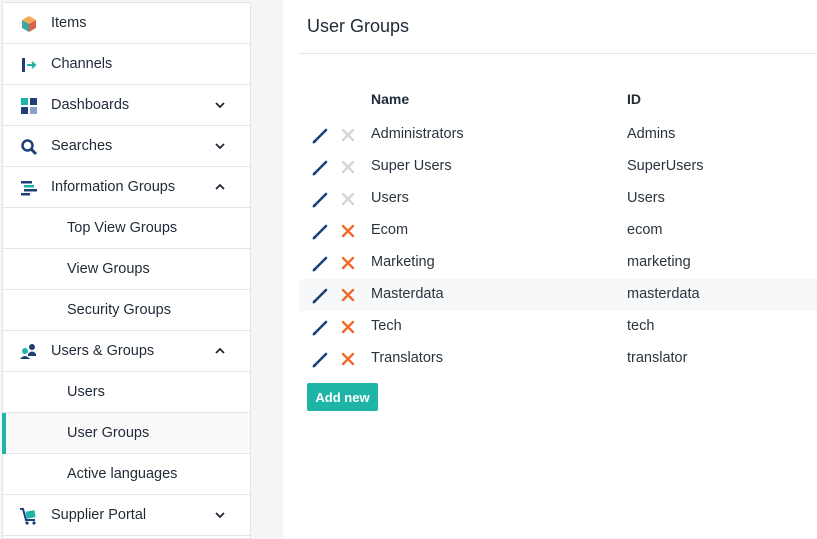  Describe the element at coordinates (122, 228) in the screenshot. I see `sidebar-item-label: Top View Groups` at that location.